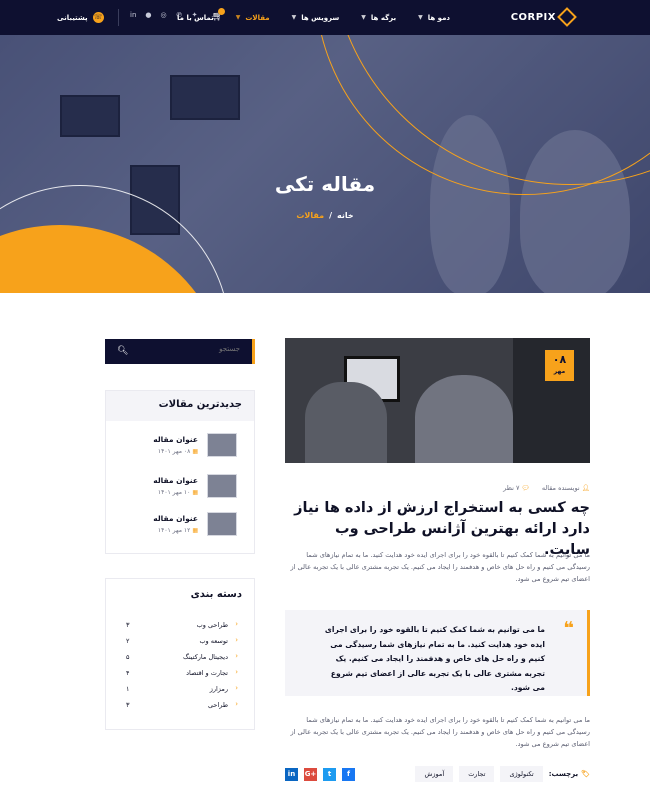 The height and width of the screenshot is (800, 650). Describe the element at coordinates (180, 689) in the screenshot. I see `category-item: ‹ رمزارز ۱` at that location.